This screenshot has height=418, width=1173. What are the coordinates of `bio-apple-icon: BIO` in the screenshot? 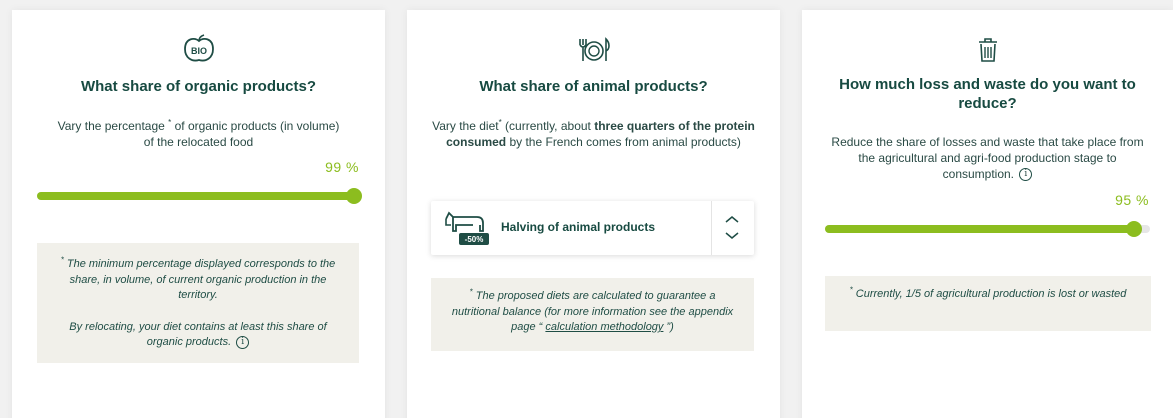 It's located at (199, 51).